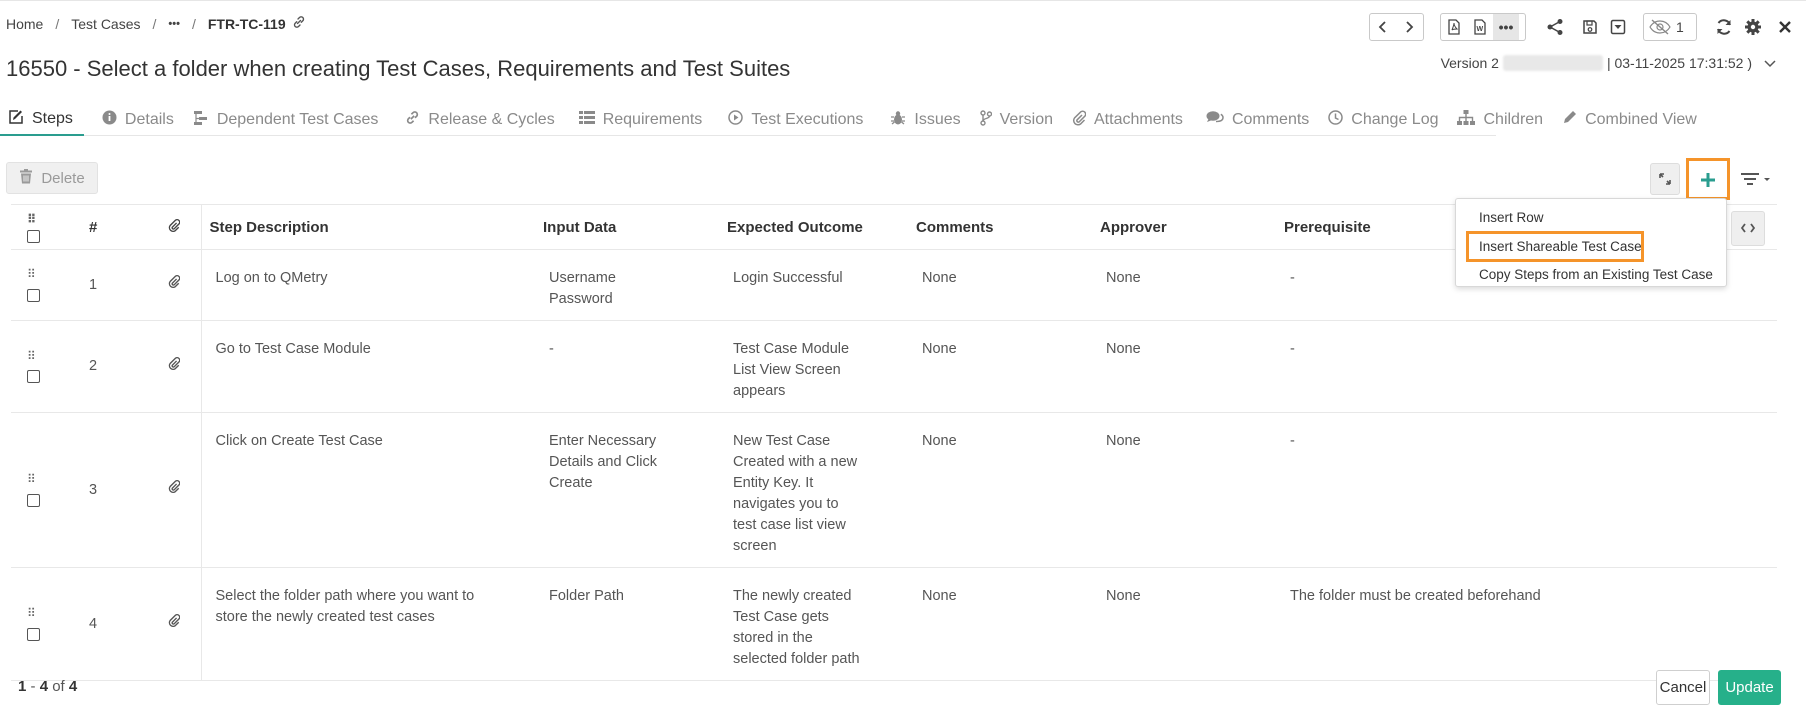 The width and height of the screenshot is (1806, 713). Describe the element at coordinates (1748, 228) in the screenshot. I see `column-toggle-button` at that location.